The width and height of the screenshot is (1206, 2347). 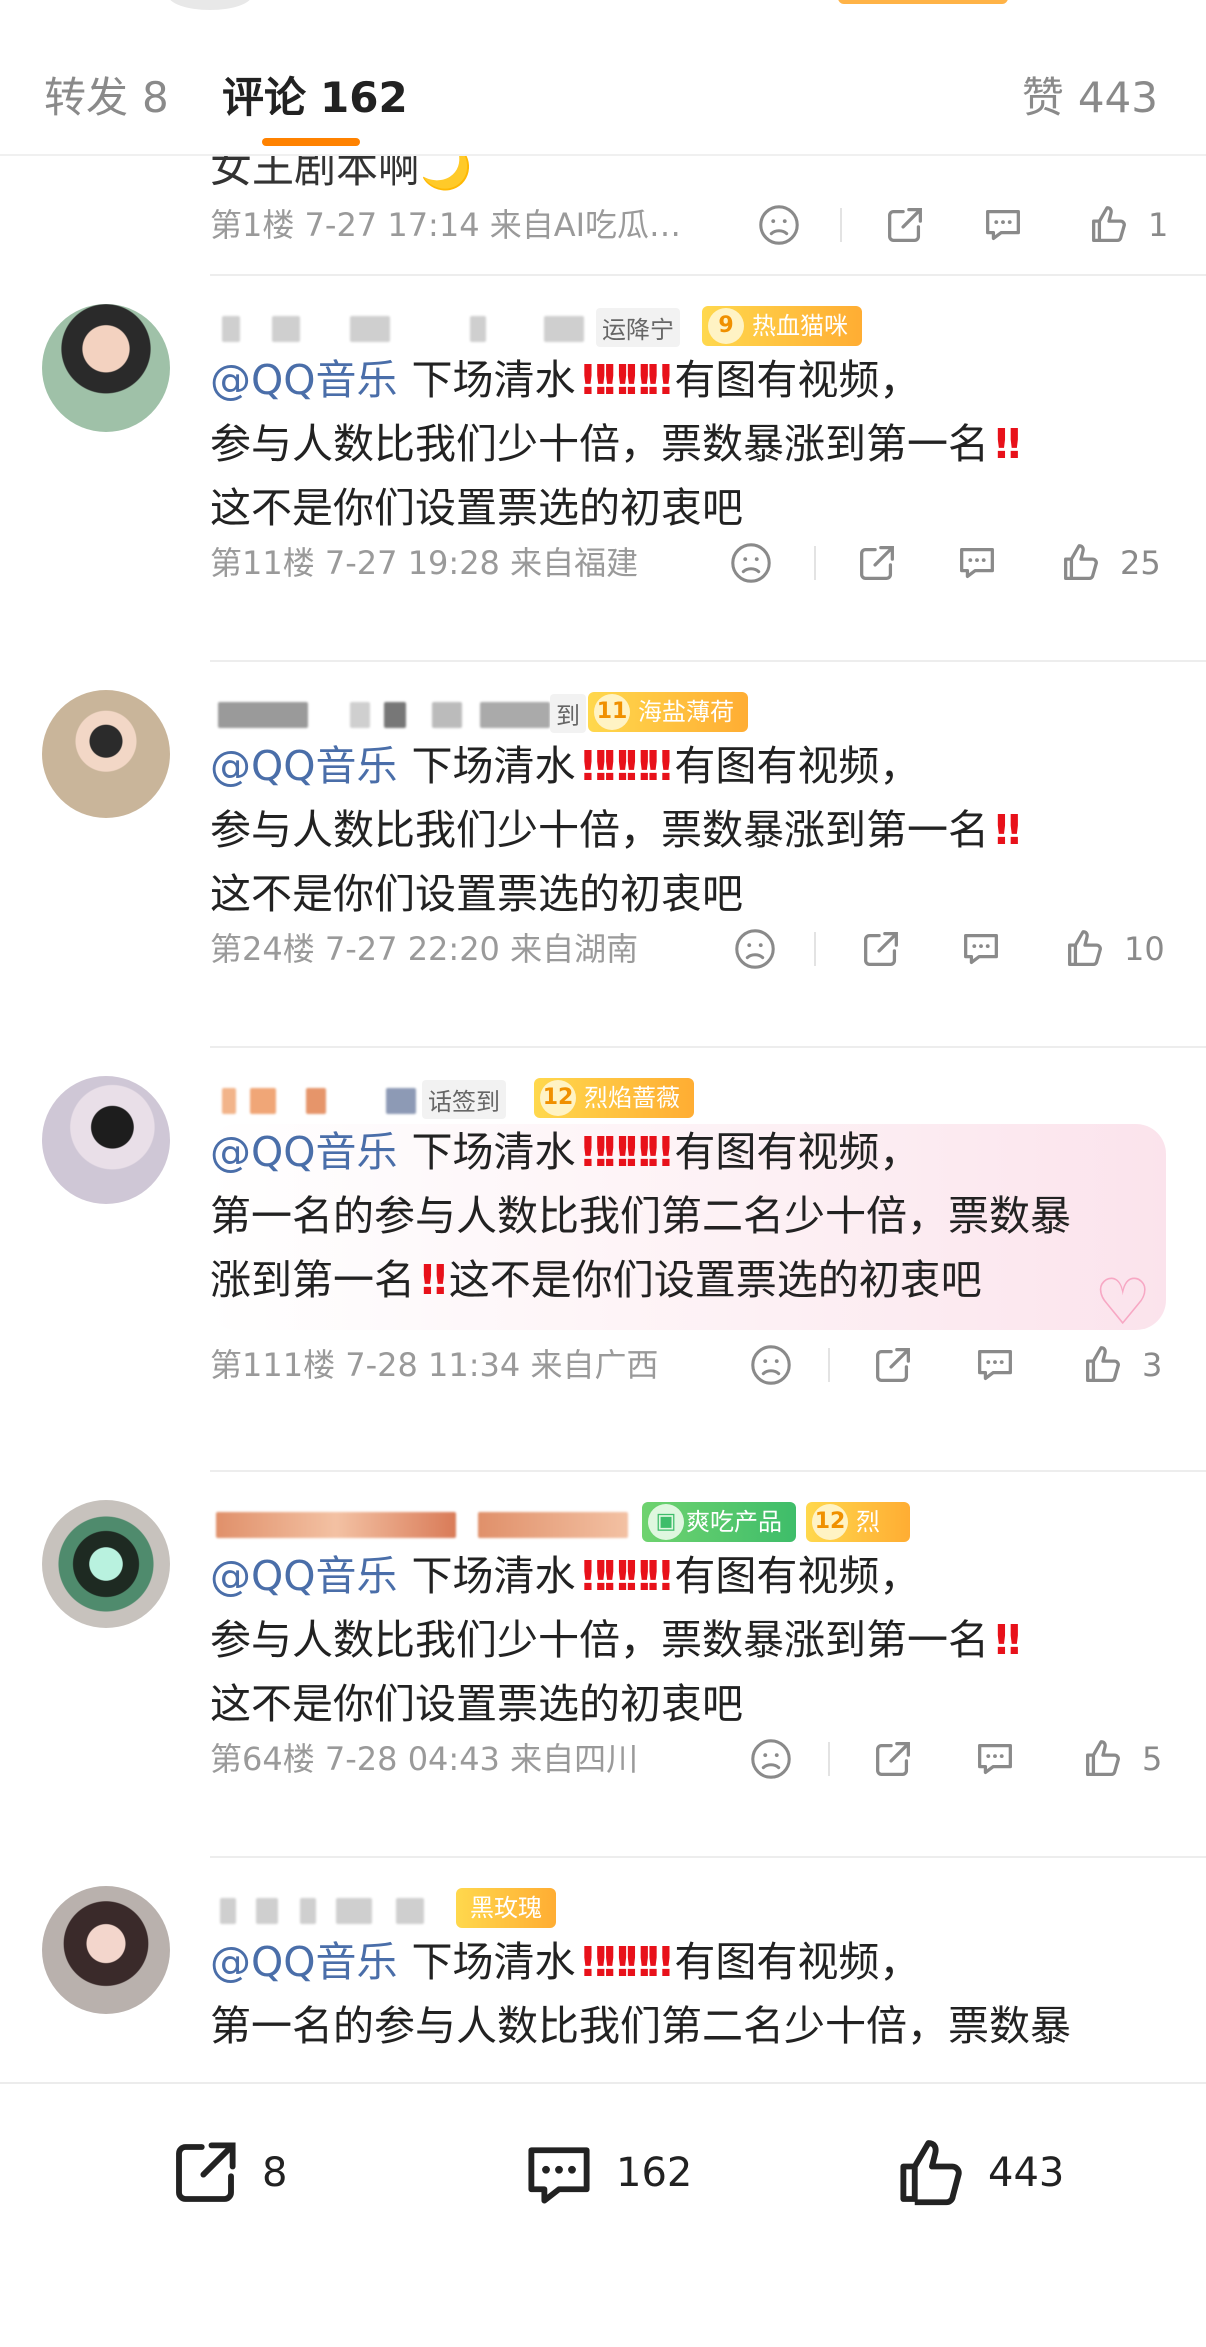 What do you see at coordinates (264, 97) in the screenshot?
I see `tab-comment-label: 评论` at bounding box center [264, 97].